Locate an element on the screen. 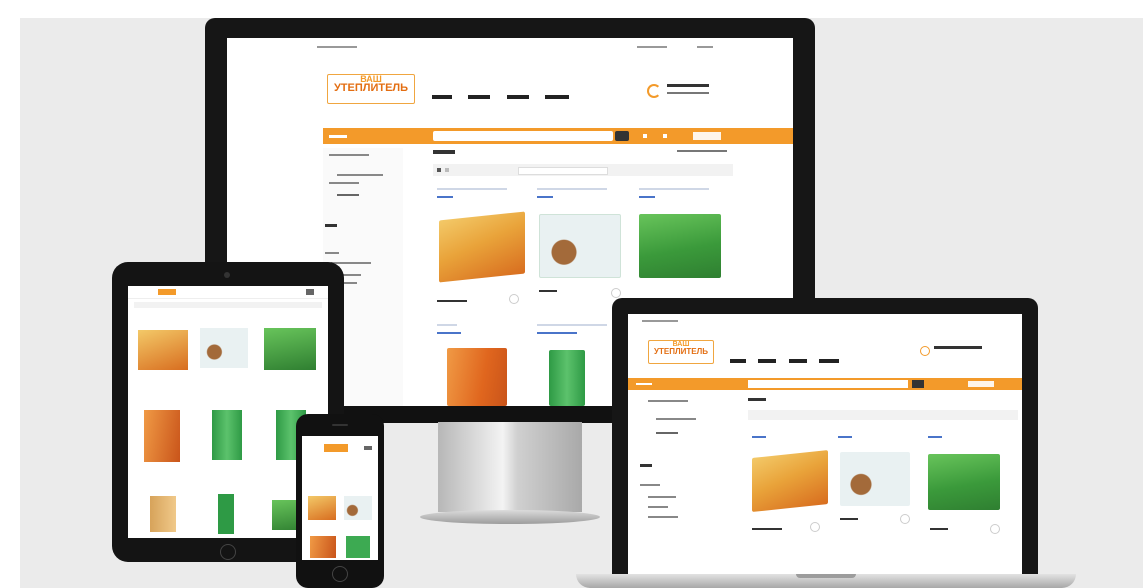  product-image-slab-orange is located at coordinates (477, 377).